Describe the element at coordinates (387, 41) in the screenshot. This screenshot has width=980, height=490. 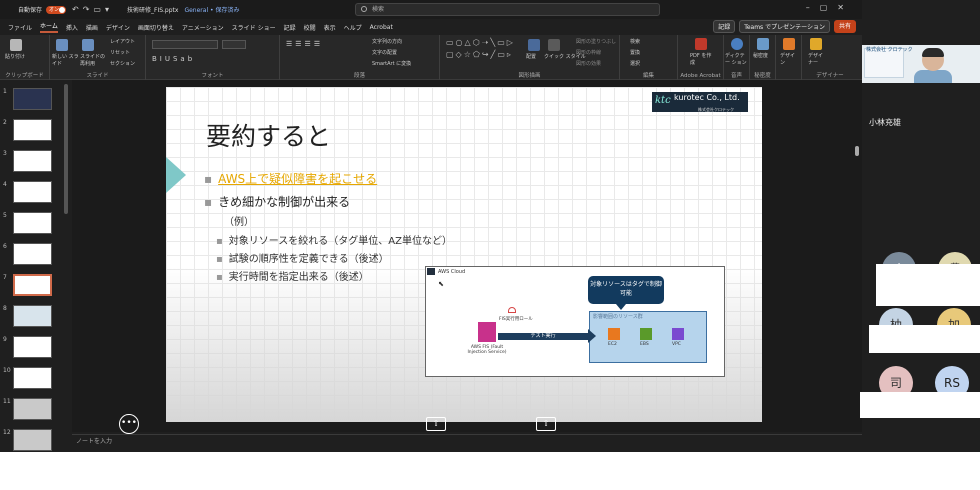
I see `text-direction-button: 文字列の方向` at that location.